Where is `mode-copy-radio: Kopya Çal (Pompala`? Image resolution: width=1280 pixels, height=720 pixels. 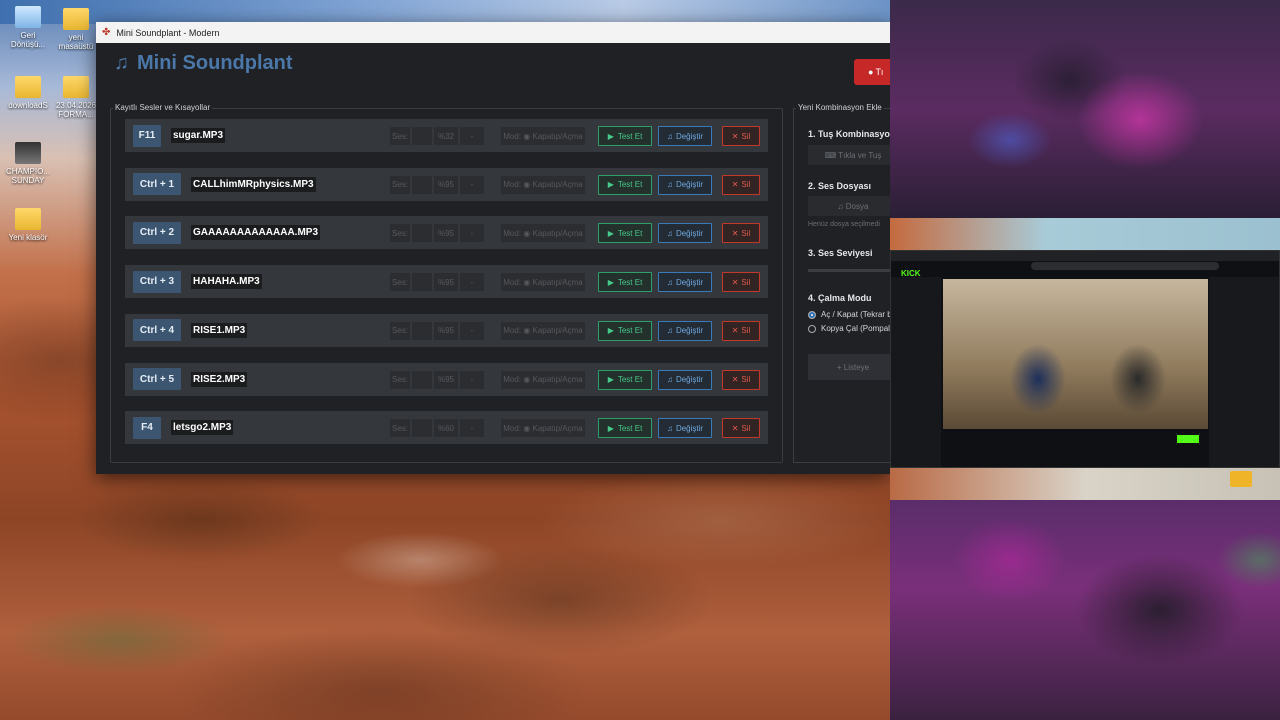 mode-copy-radio: Kopya Çal (Pompala is located at coordinates (851, 328).